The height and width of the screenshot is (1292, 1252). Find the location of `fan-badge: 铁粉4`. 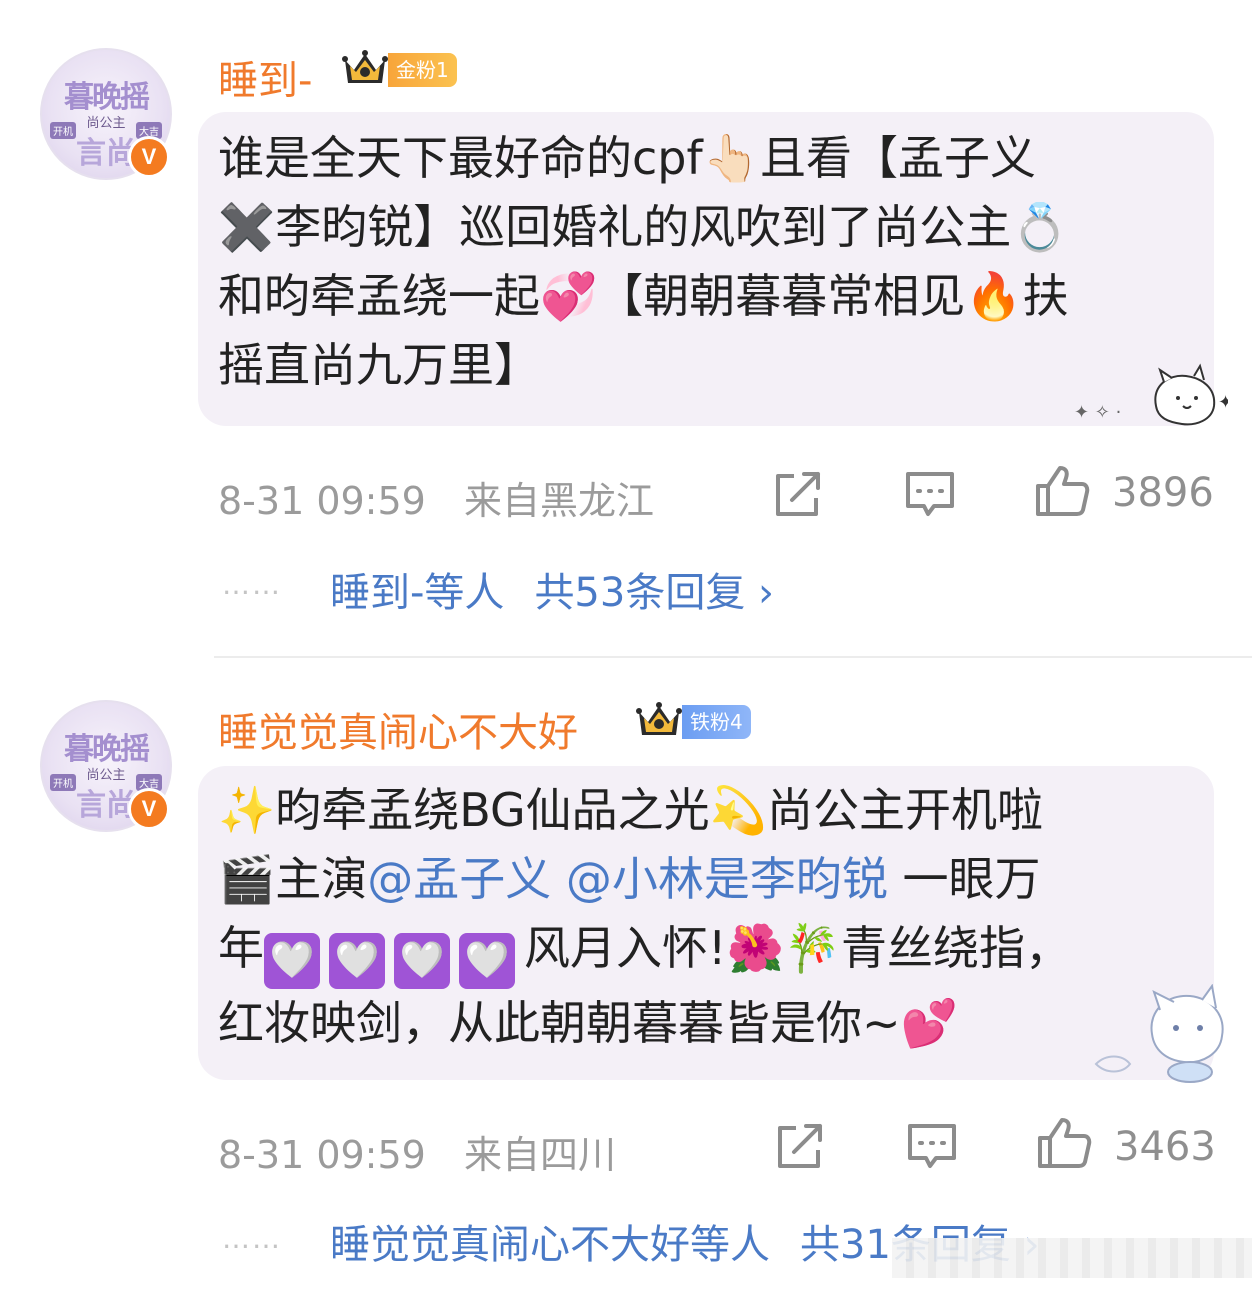

fan-badge: 铁粉4 is located at coordinates (716, 722).